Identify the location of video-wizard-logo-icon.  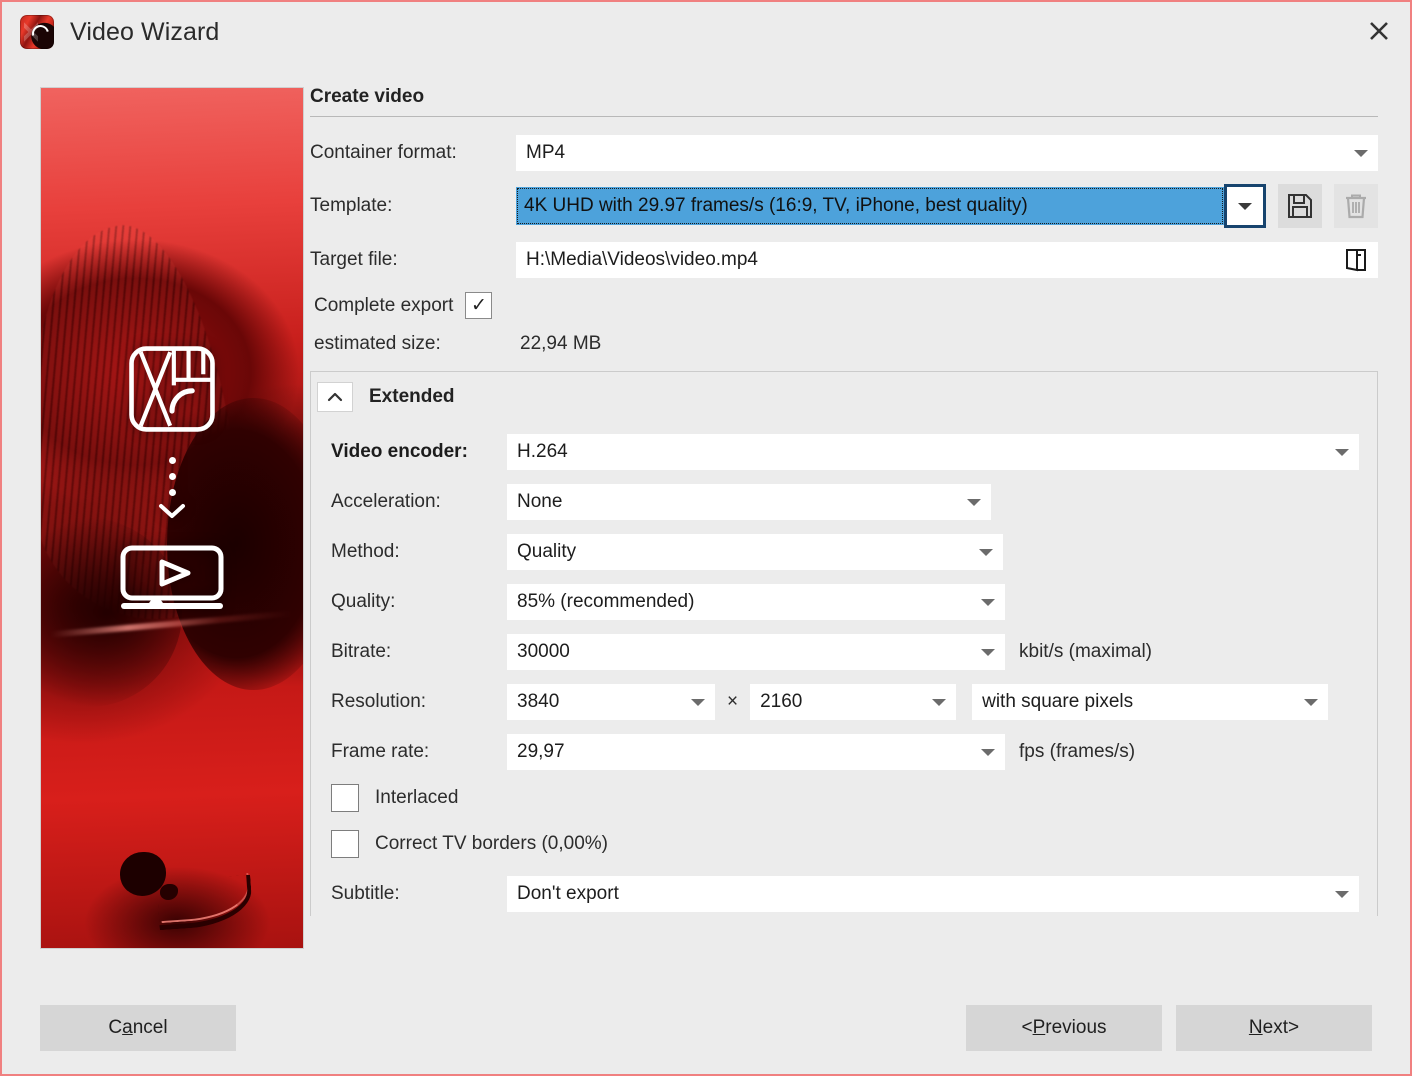
(172, 389).